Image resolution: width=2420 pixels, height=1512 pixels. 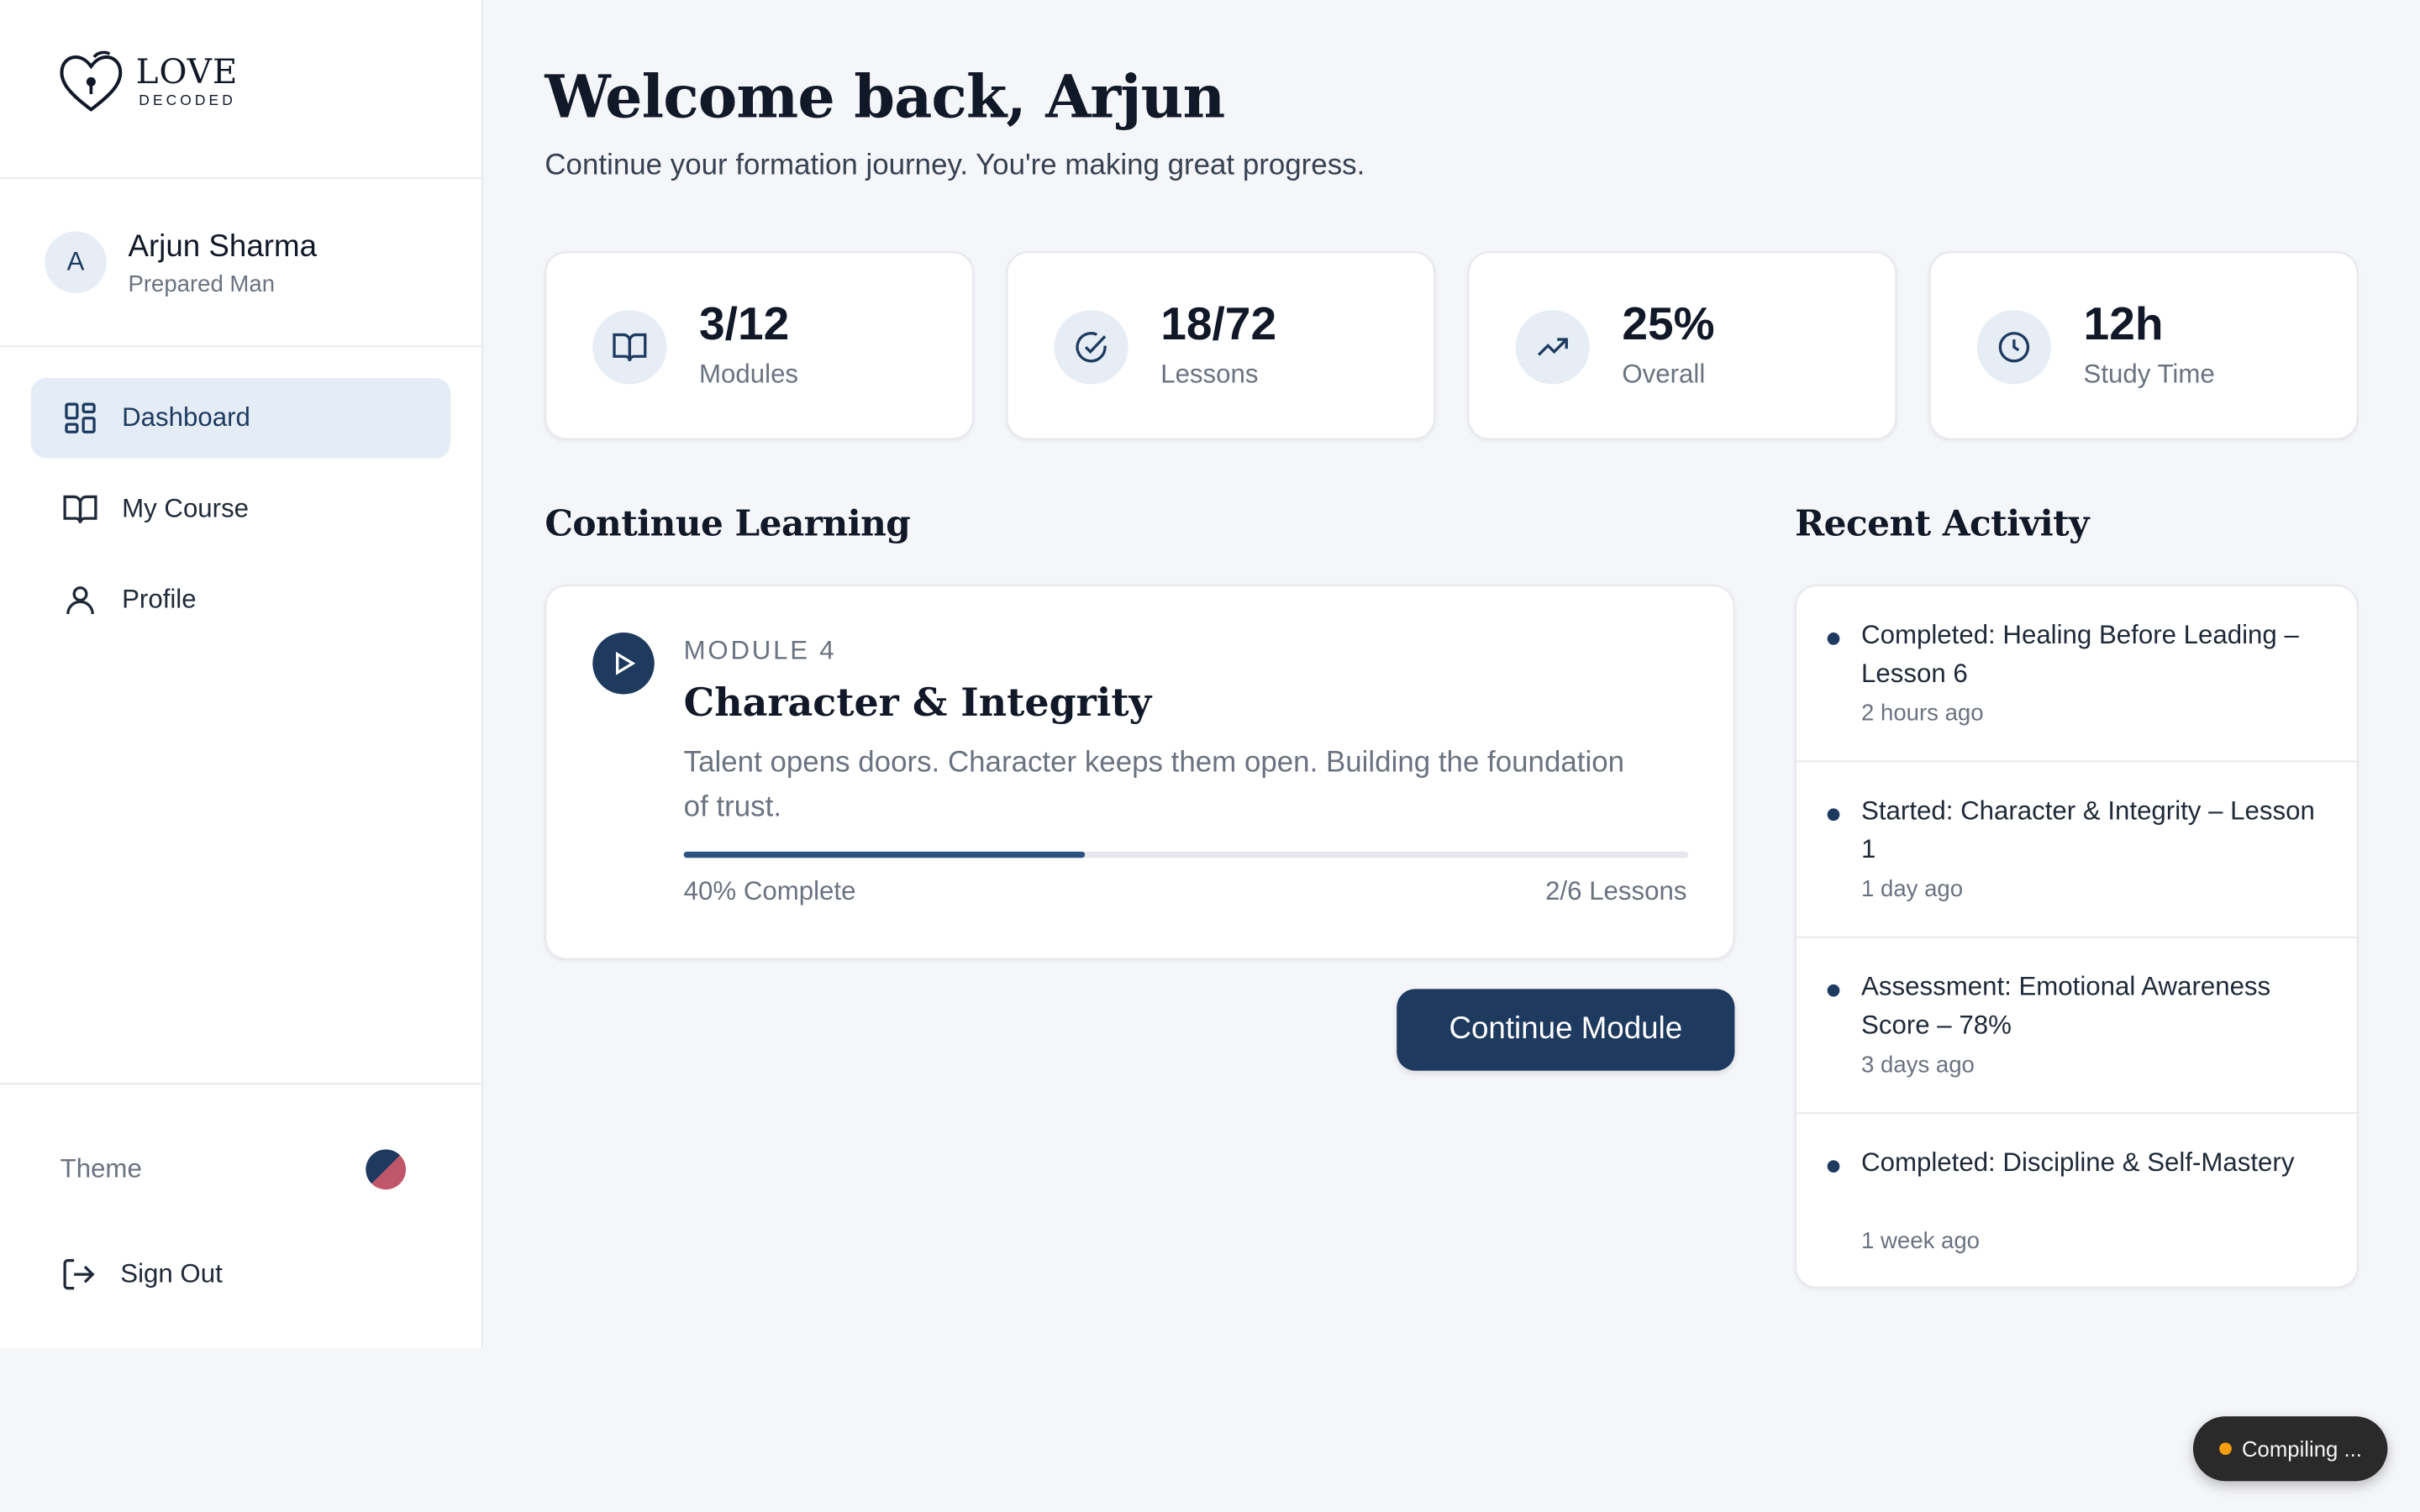 What do you see at coordinates (884, 854) in the screenshot?
I see `progress-fill` at bounding box center [884, 854].